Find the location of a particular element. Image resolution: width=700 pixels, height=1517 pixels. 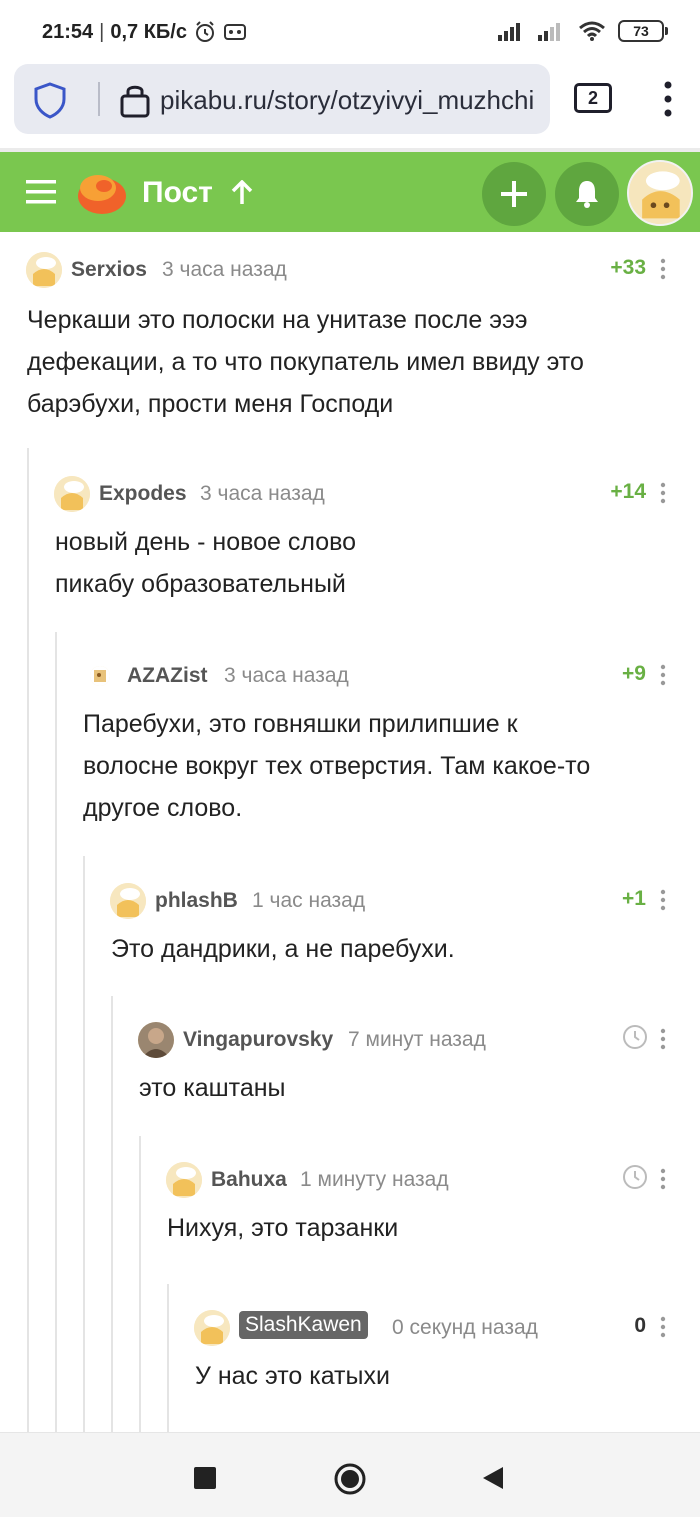

pikabu-logo-icon is located at coordinates (102, 192).